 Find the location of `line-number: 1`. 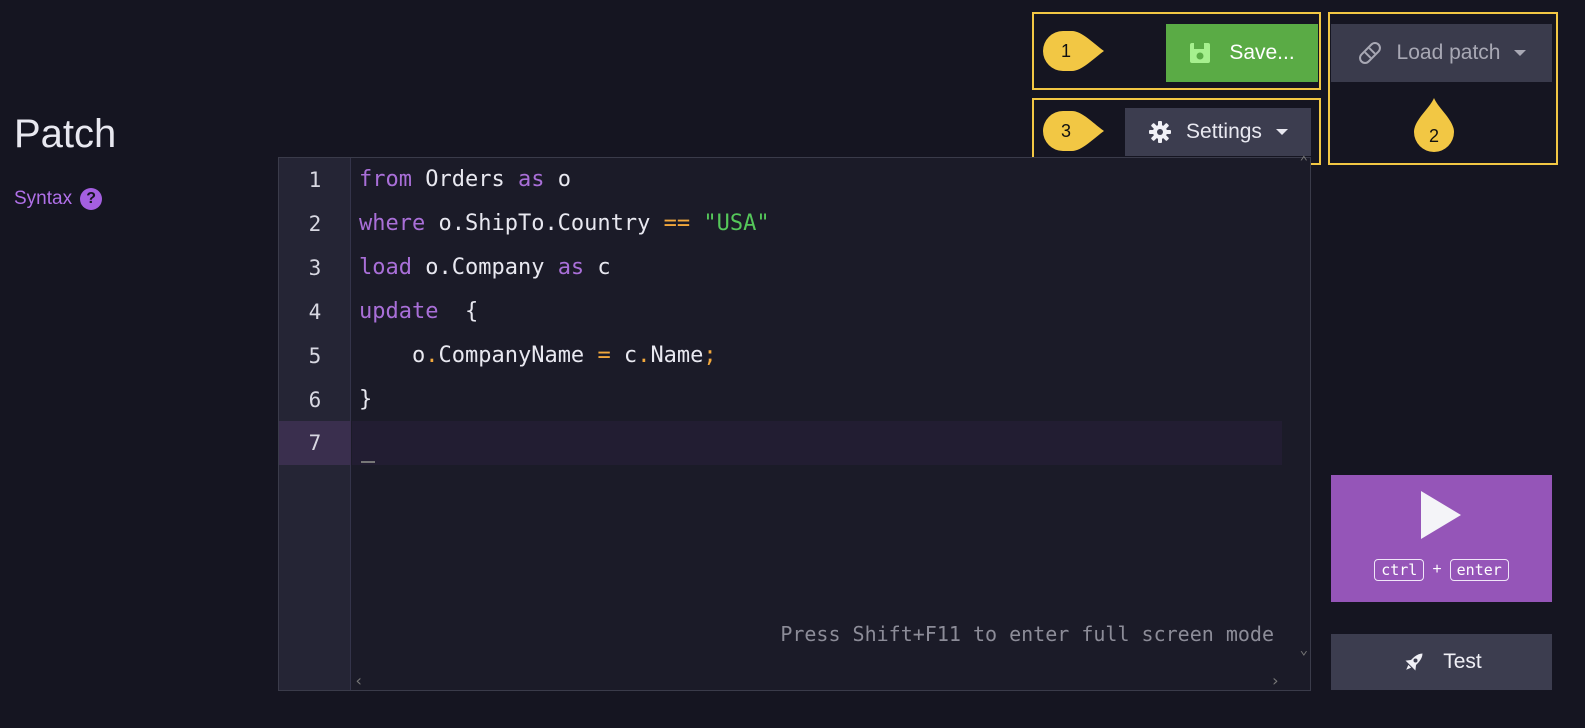

line-number: 1 is located at coordinates (315, 180).